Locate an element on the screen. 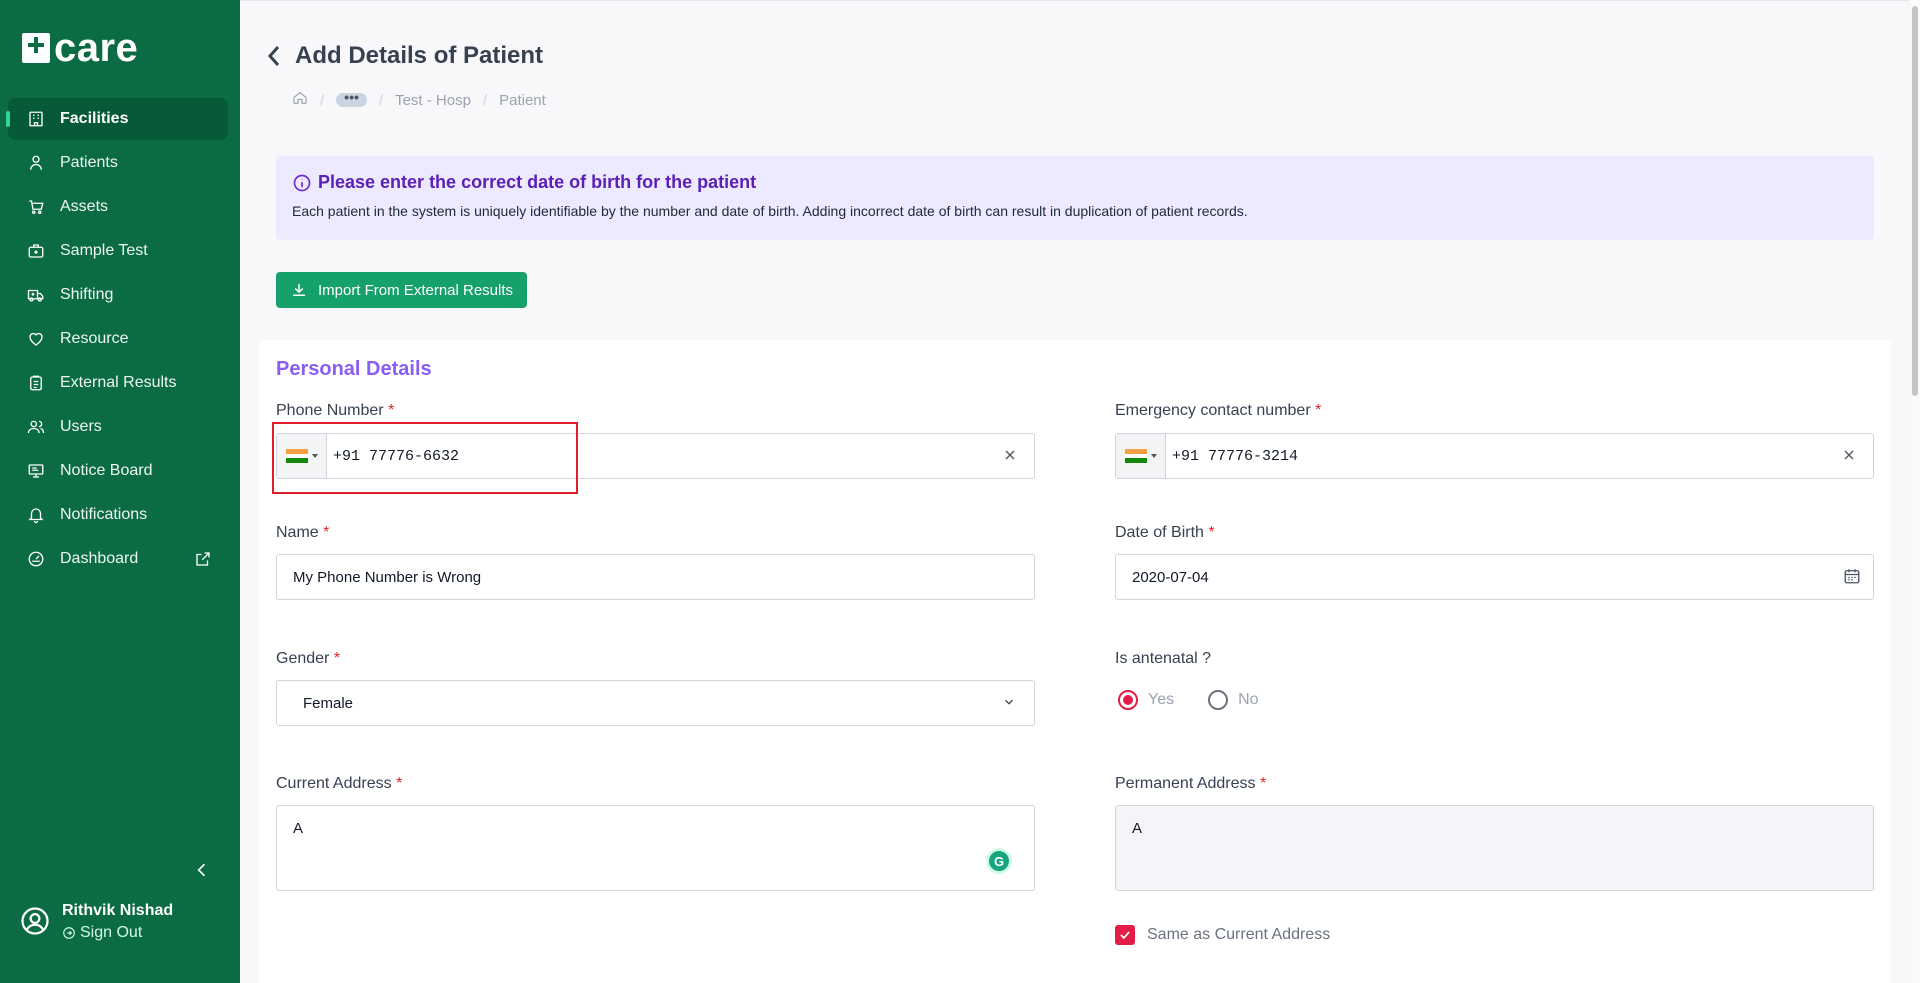  sidebar-item-resource: Resource is located at coordinates (118, 339).